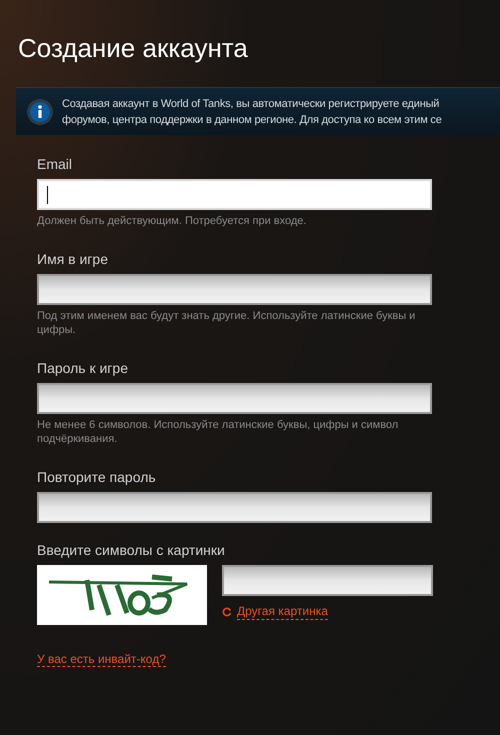 The image size is (500, 735). What do you see at coordinates (73, 259) in the screenshot?
I see `field-label: Имя в игре` at bounding box center [73, 259].